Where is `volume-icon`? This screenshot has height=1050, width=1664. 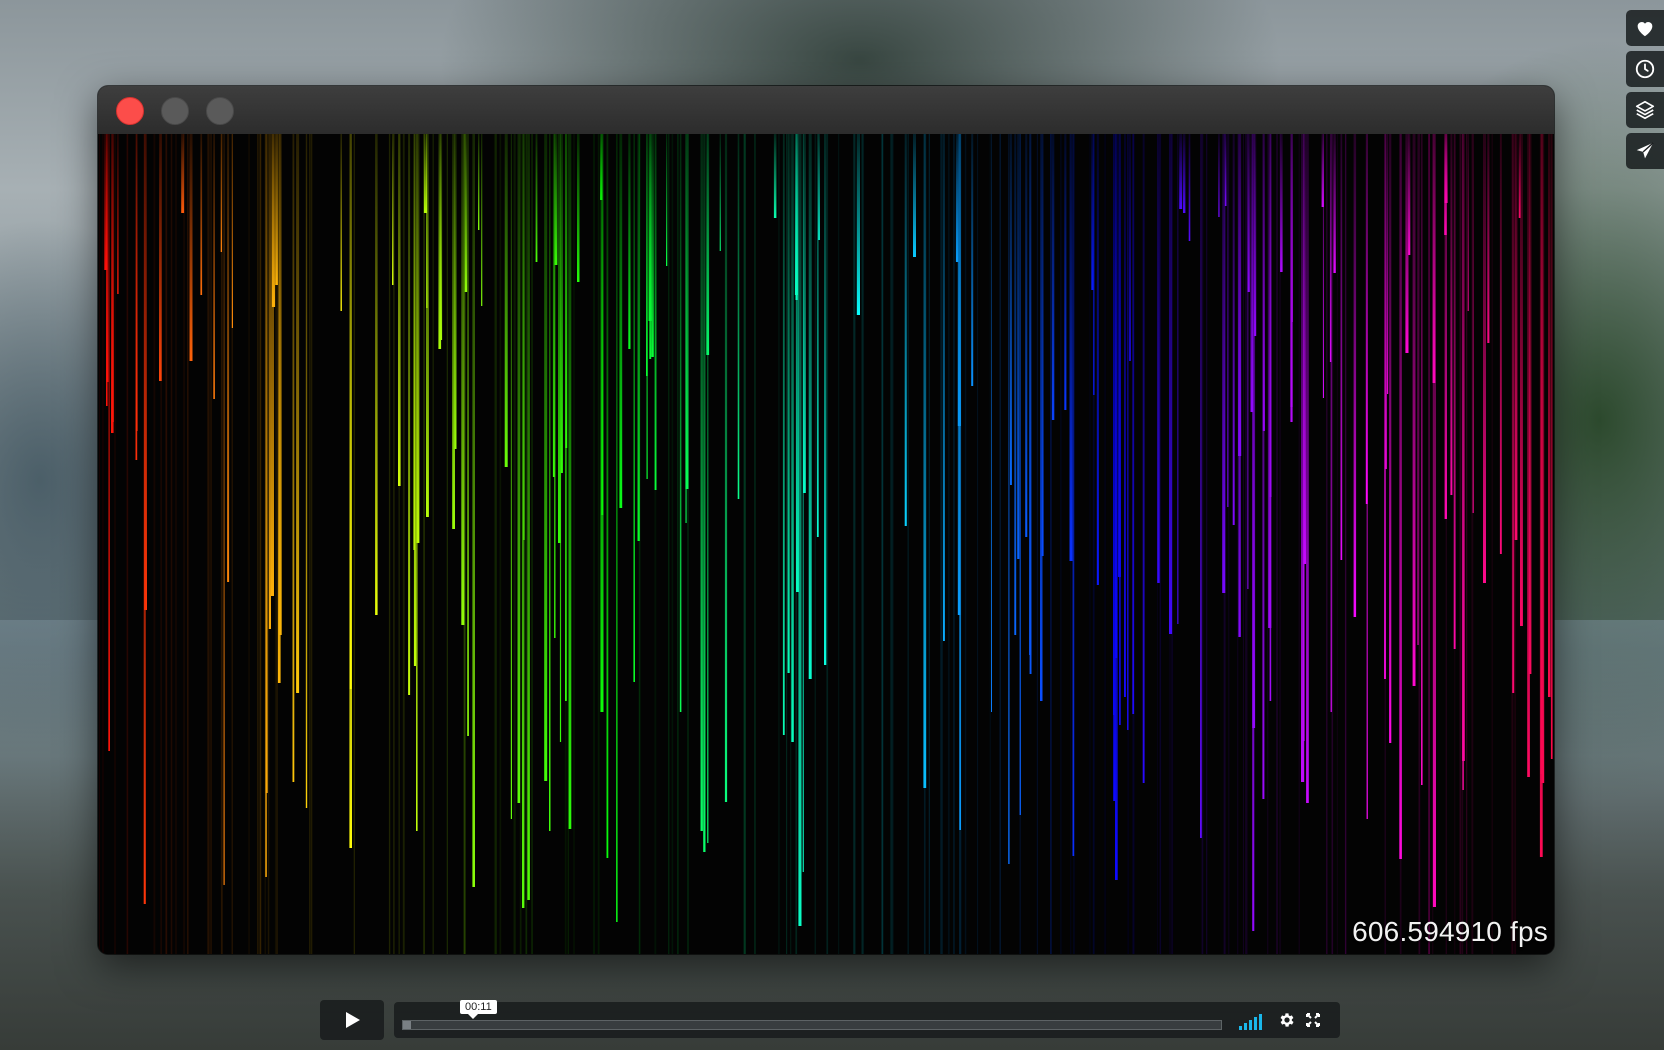
volume-icon is located at coordinates (1251, 1022).